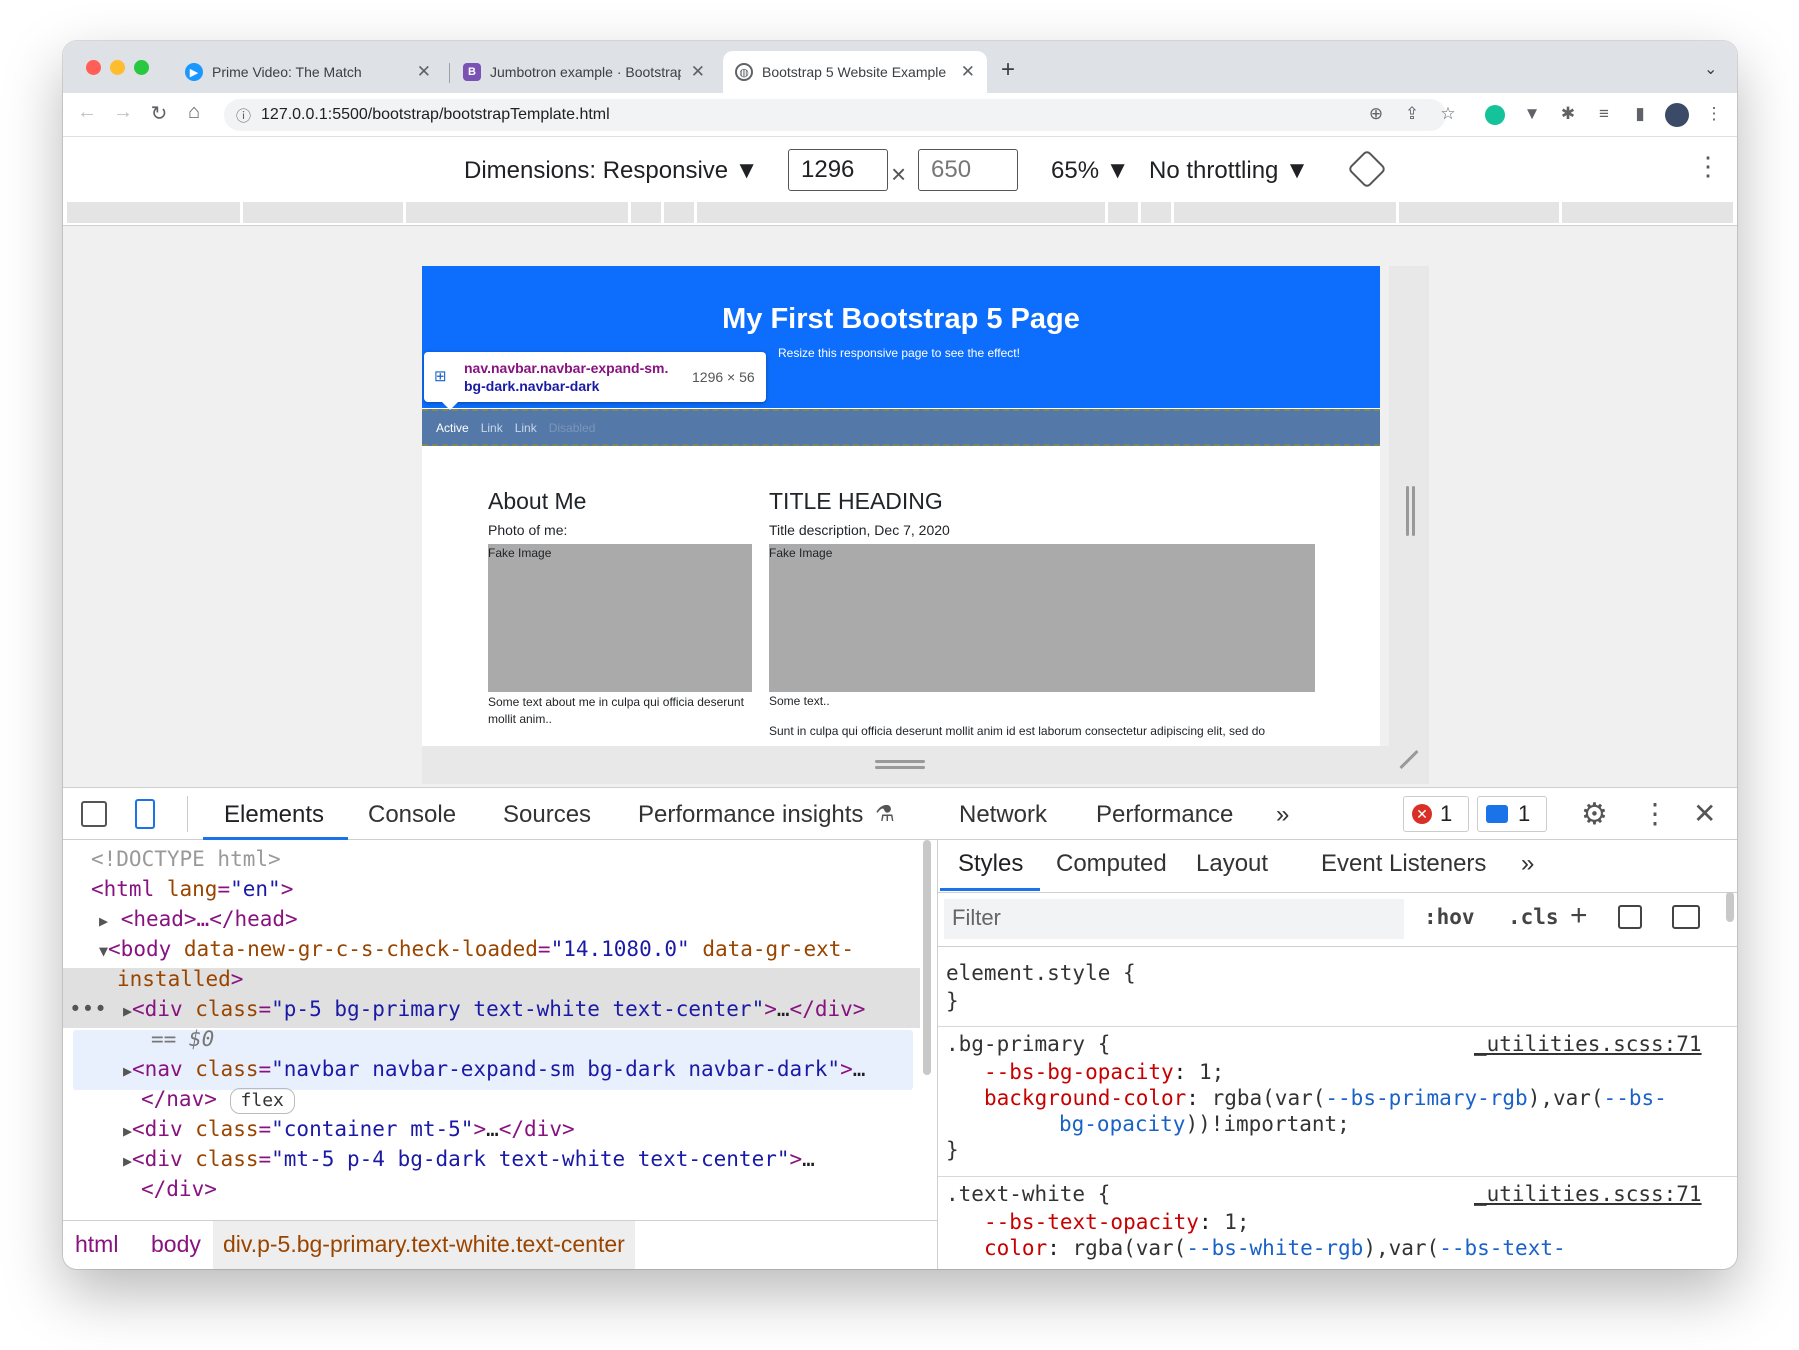  Describe the element at coordinates (1111, 864) in the screenshot. I see `tab-computed: Computed` at that location.